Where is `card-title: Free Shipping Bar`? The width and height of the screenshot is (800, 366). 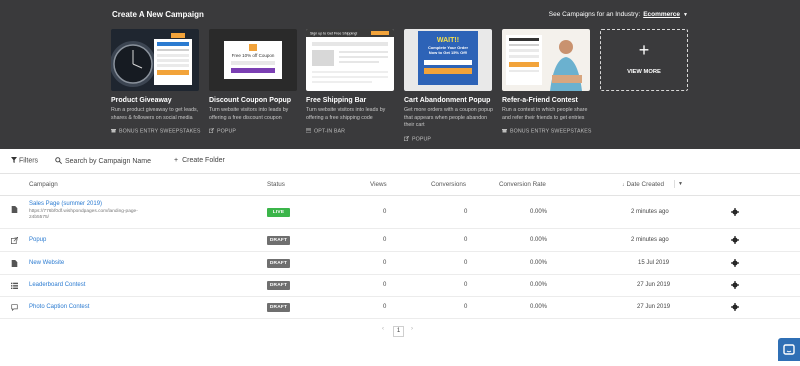
card-title: Free Shipping Bar is located at coordinates (336, 100).